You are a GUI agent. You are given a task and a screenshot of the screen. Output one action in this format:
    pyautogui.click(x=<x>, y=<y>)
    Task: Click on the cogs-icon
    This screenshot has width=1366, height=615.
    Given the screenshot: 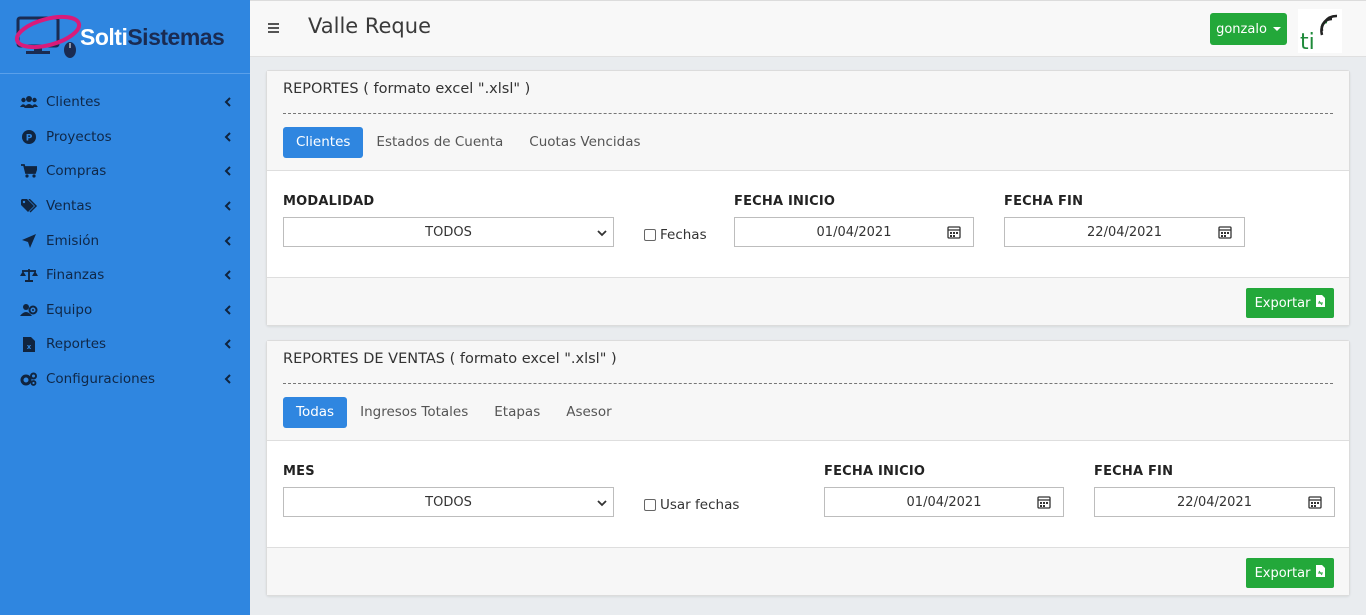 What is the action you would take?
    pyautogui.click(x=29, y=379)
    